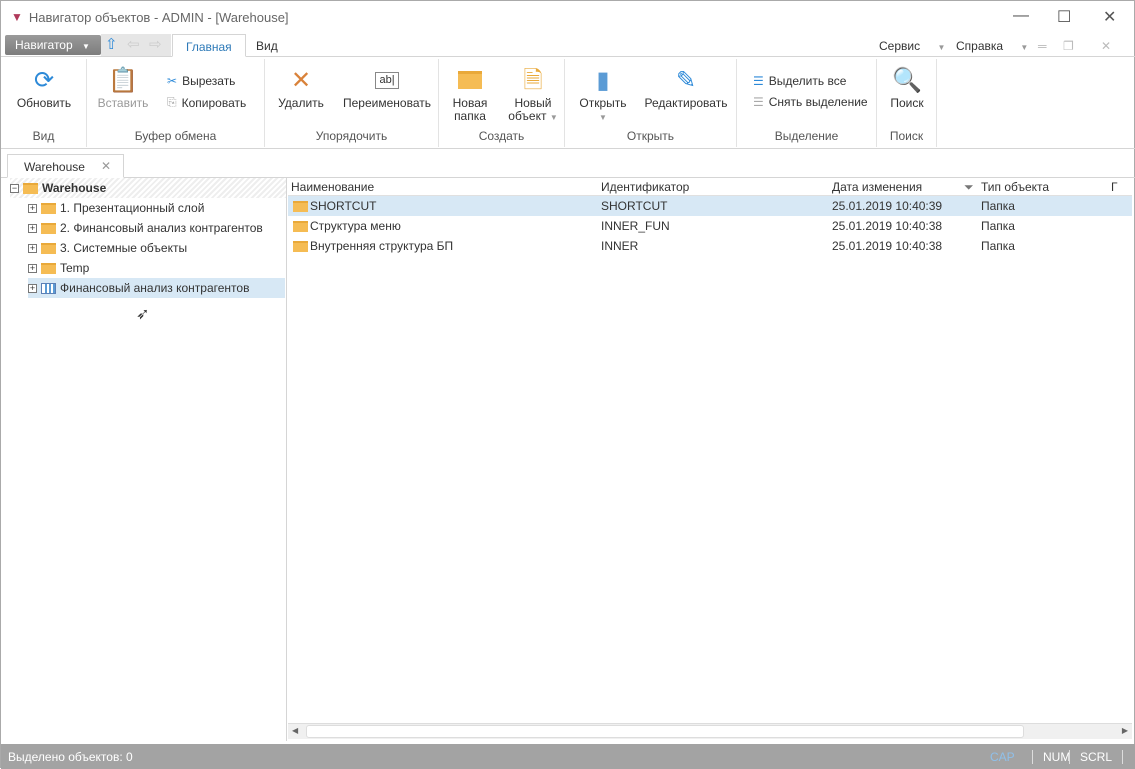  I want to click on group-label: Поиск, so click(906, 136).